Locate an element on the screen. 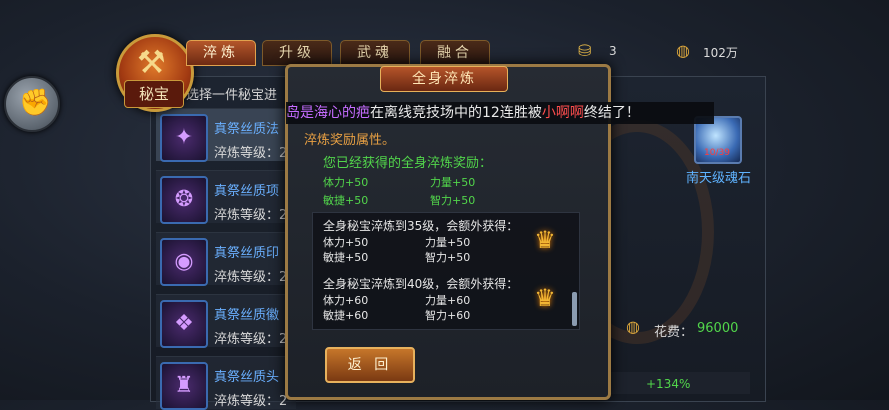 This screenshot has height=410, width=889. cost-value: 96000 is located at coordinates (718, 328).